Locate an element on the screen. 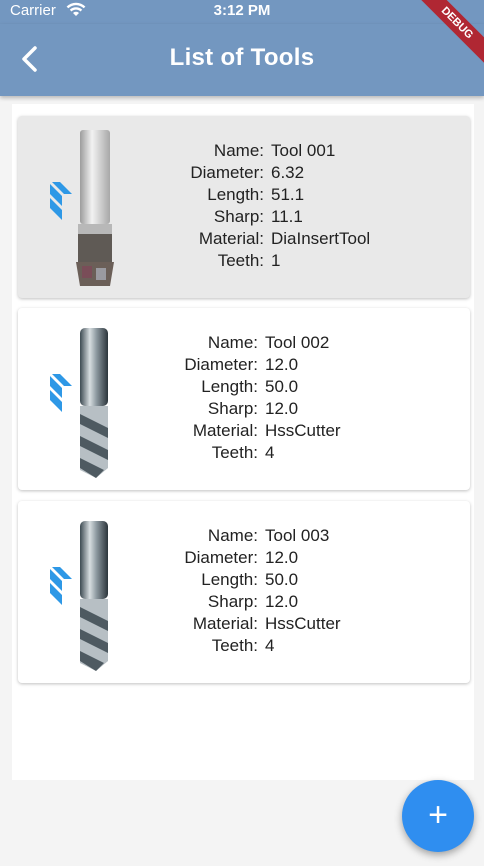 This screenshot has width=484, height=866. plus-icon: + is located at coordinates (438, 815).